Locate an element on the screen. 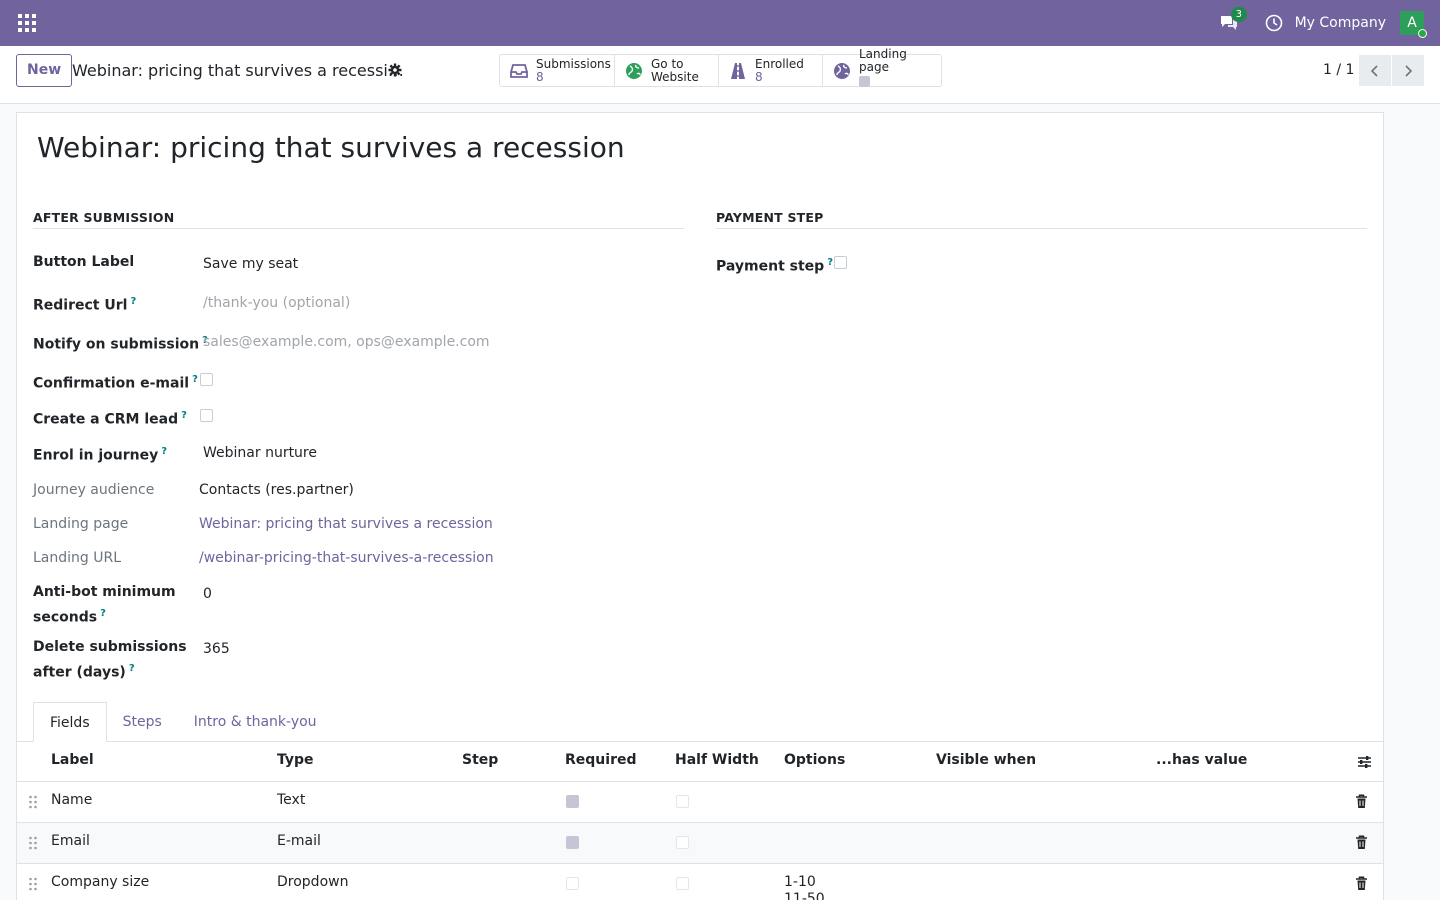 Image resolution: width=1440 pixels, height=900 pixels. inbox-icon is located at coordinates (519, 70).